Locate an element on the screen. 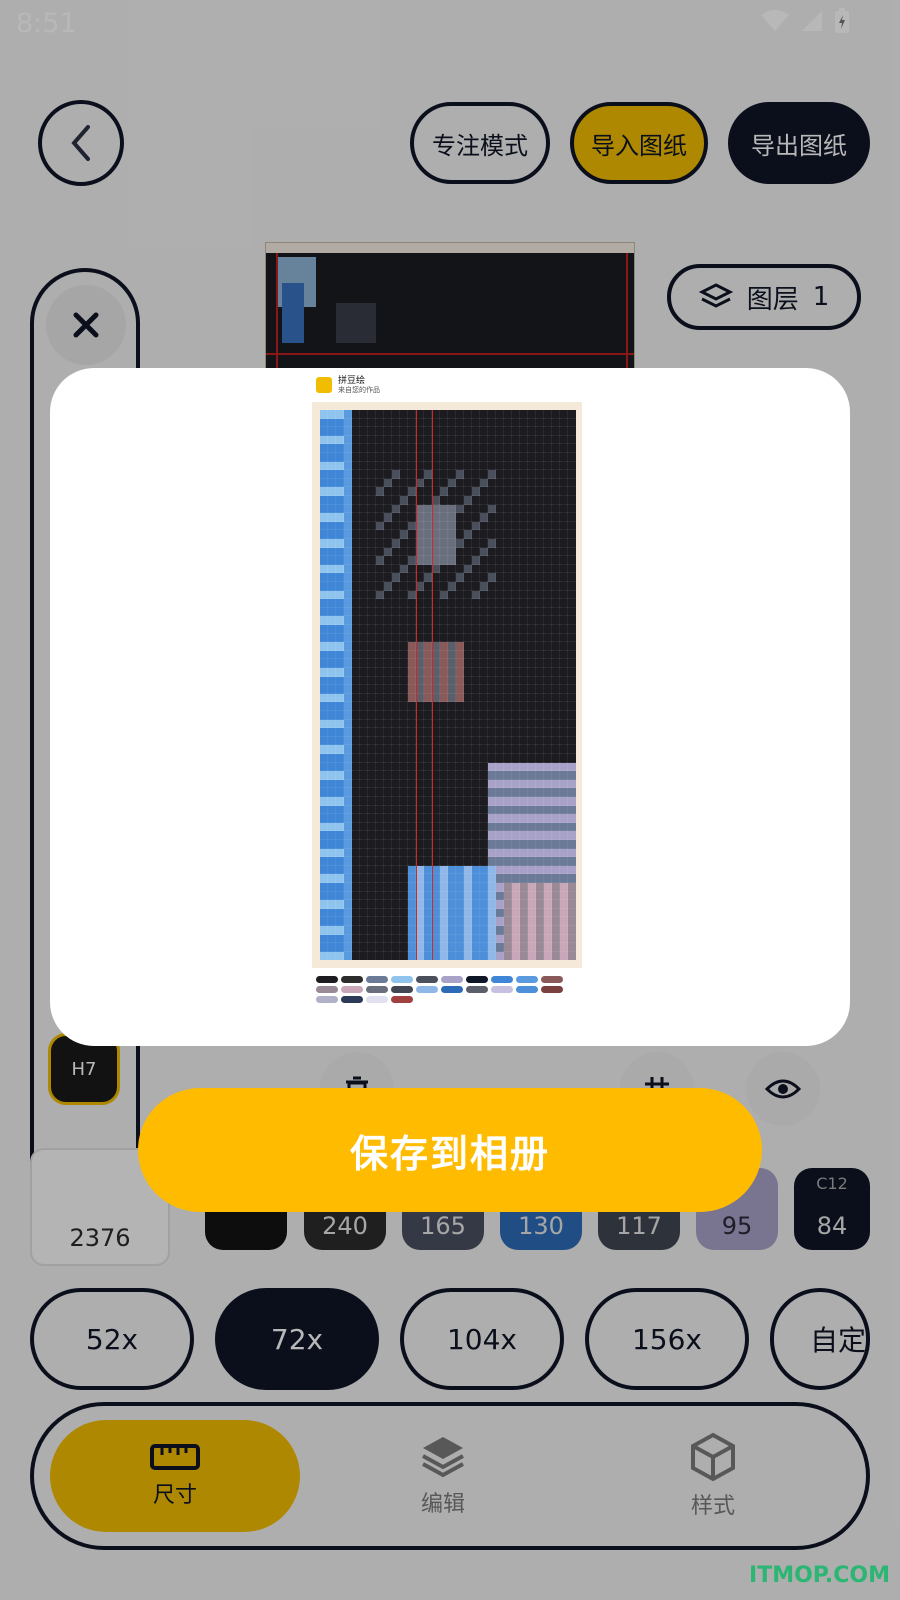 Image resolution: width=900 pixels, height=1600 pixels. save-to-album-button: 保存到相册 is located at coordinates (450, 1150).